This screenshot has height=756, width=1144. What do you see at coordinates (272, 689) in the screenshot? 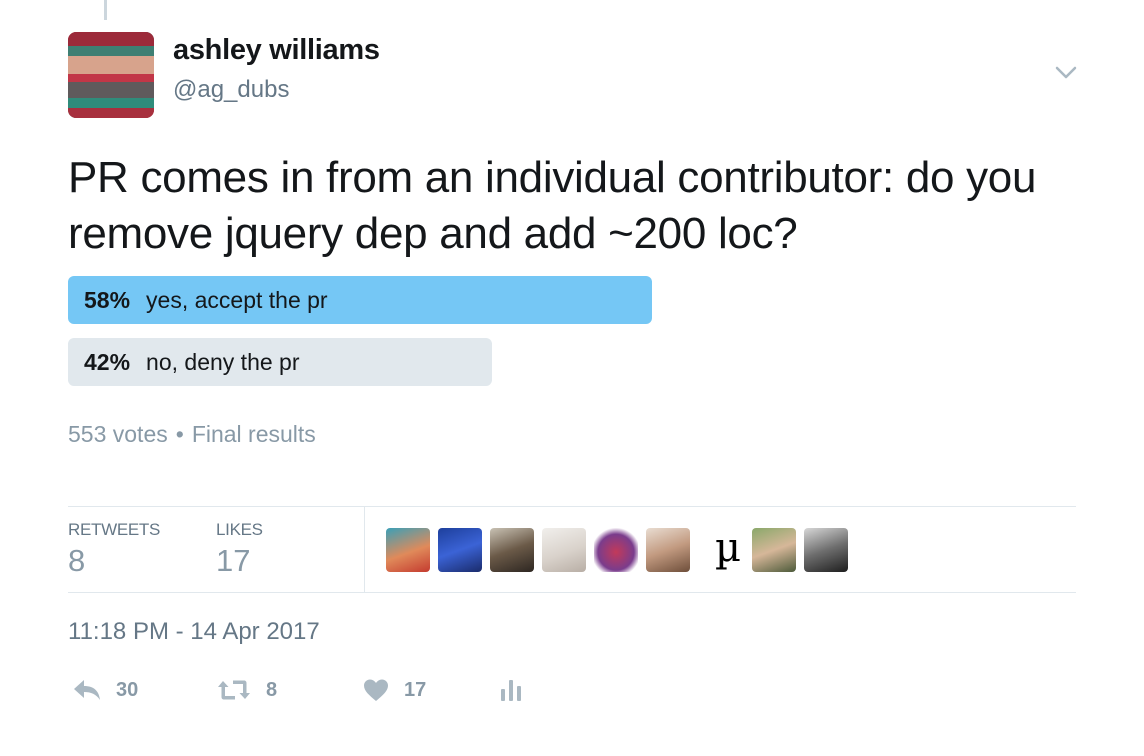
I see `retweet-count: 8` at bounding box center [272, 689].